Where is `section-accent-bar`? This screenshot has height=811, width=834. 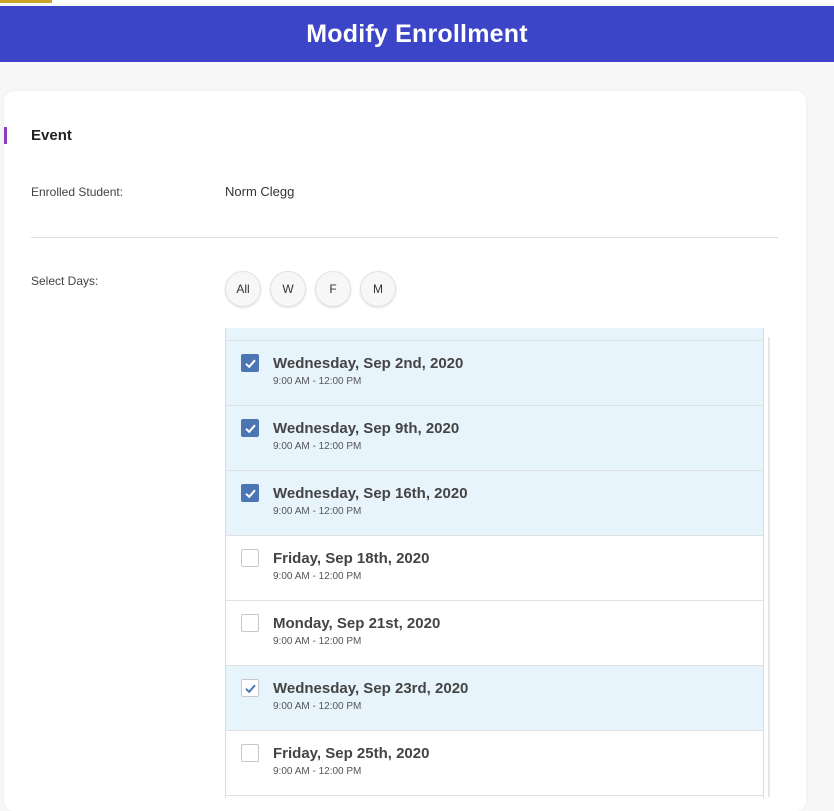
section-accent-bar is located at coordinates (5, 135).